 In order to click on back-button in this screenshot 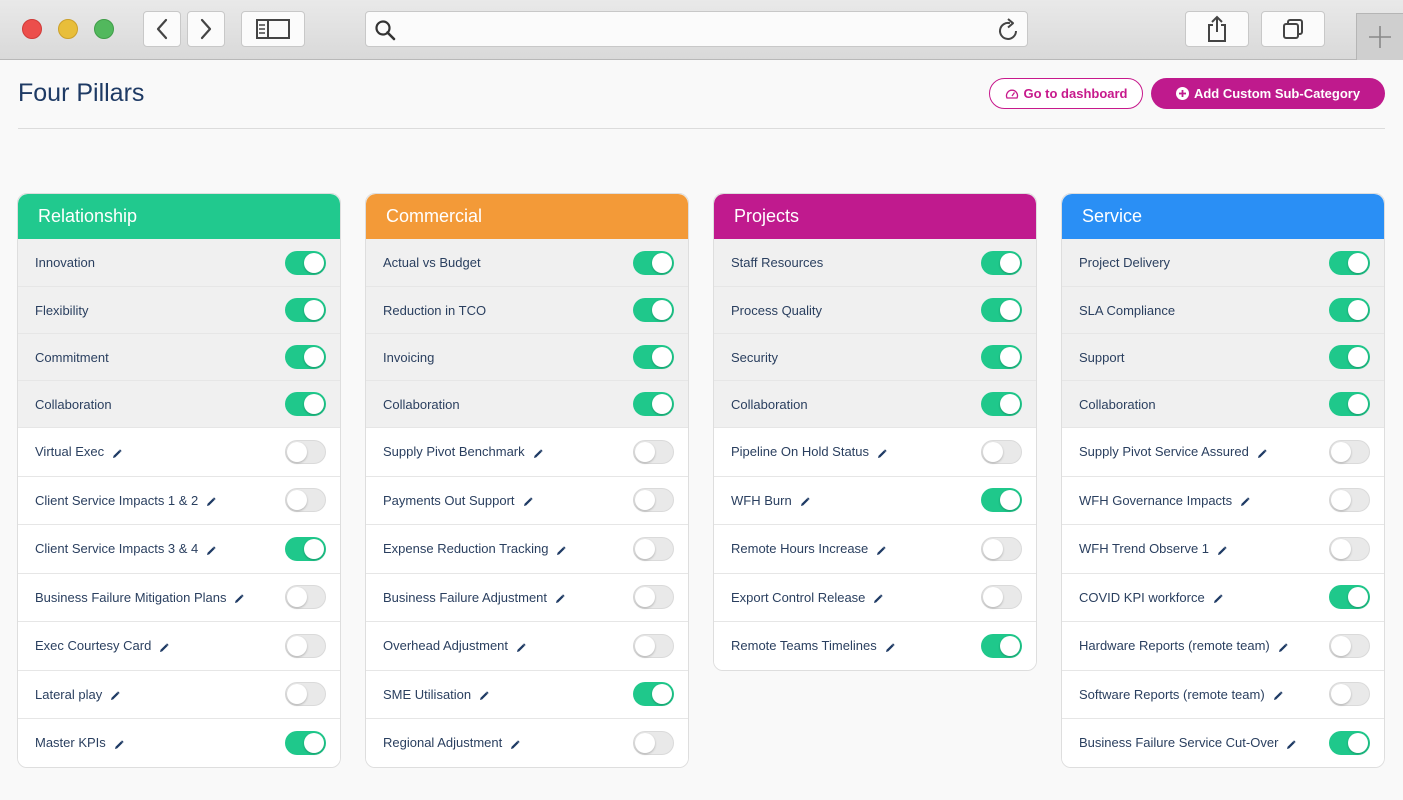, I will do `click(162, 29)`.